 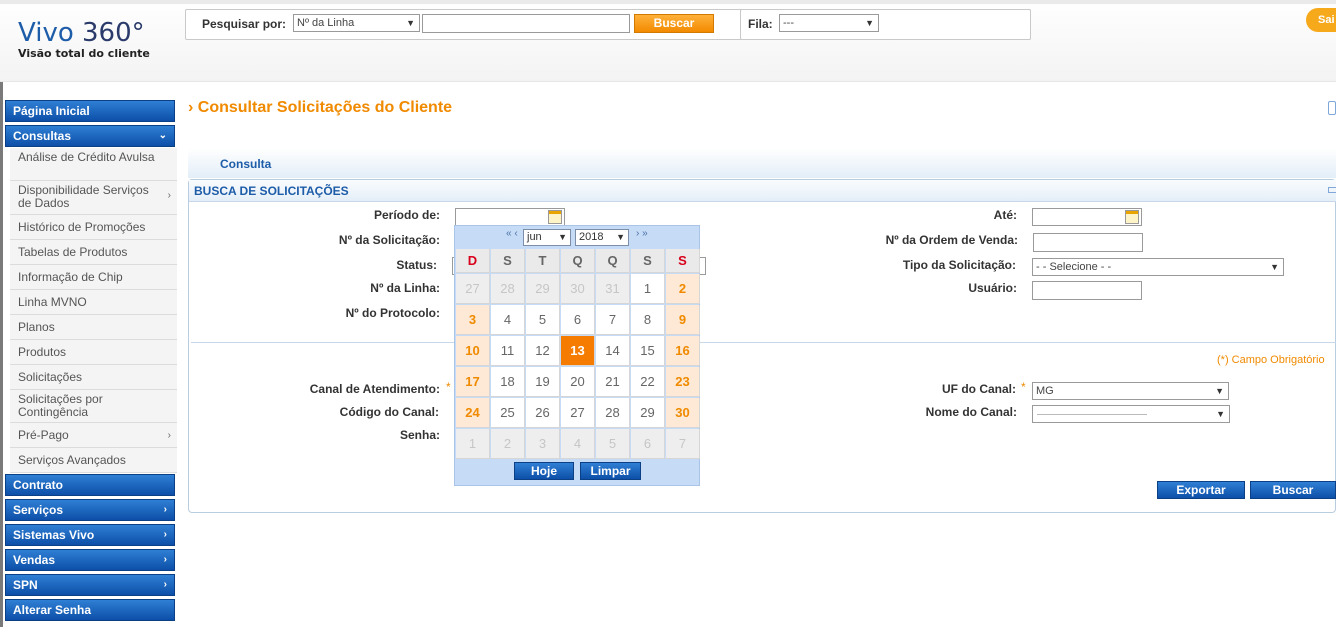 I want to click on menu-label: Sistemas Vivo, so click(x=54, y=535).